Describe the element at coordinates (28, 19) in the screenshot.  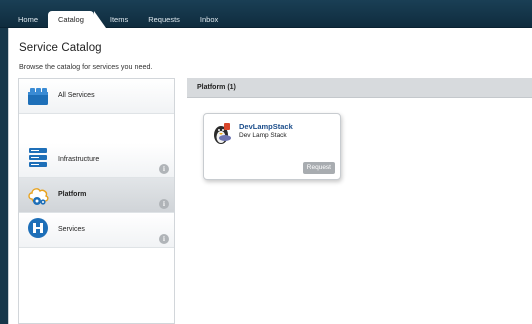
I see `tab-home: Home` at that location.